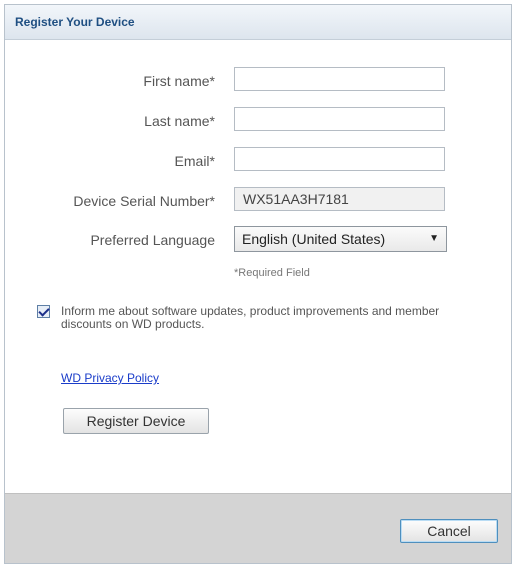 This screenshot has height=569, width=517. I want to click on privacy-policy-link: WD Privacy Policy, so click(110, 378).